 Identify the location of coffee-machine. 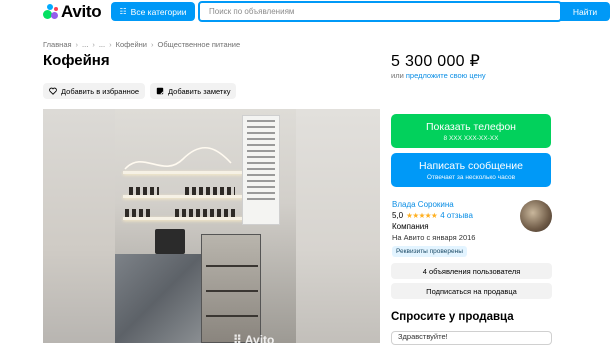
(170, 241).